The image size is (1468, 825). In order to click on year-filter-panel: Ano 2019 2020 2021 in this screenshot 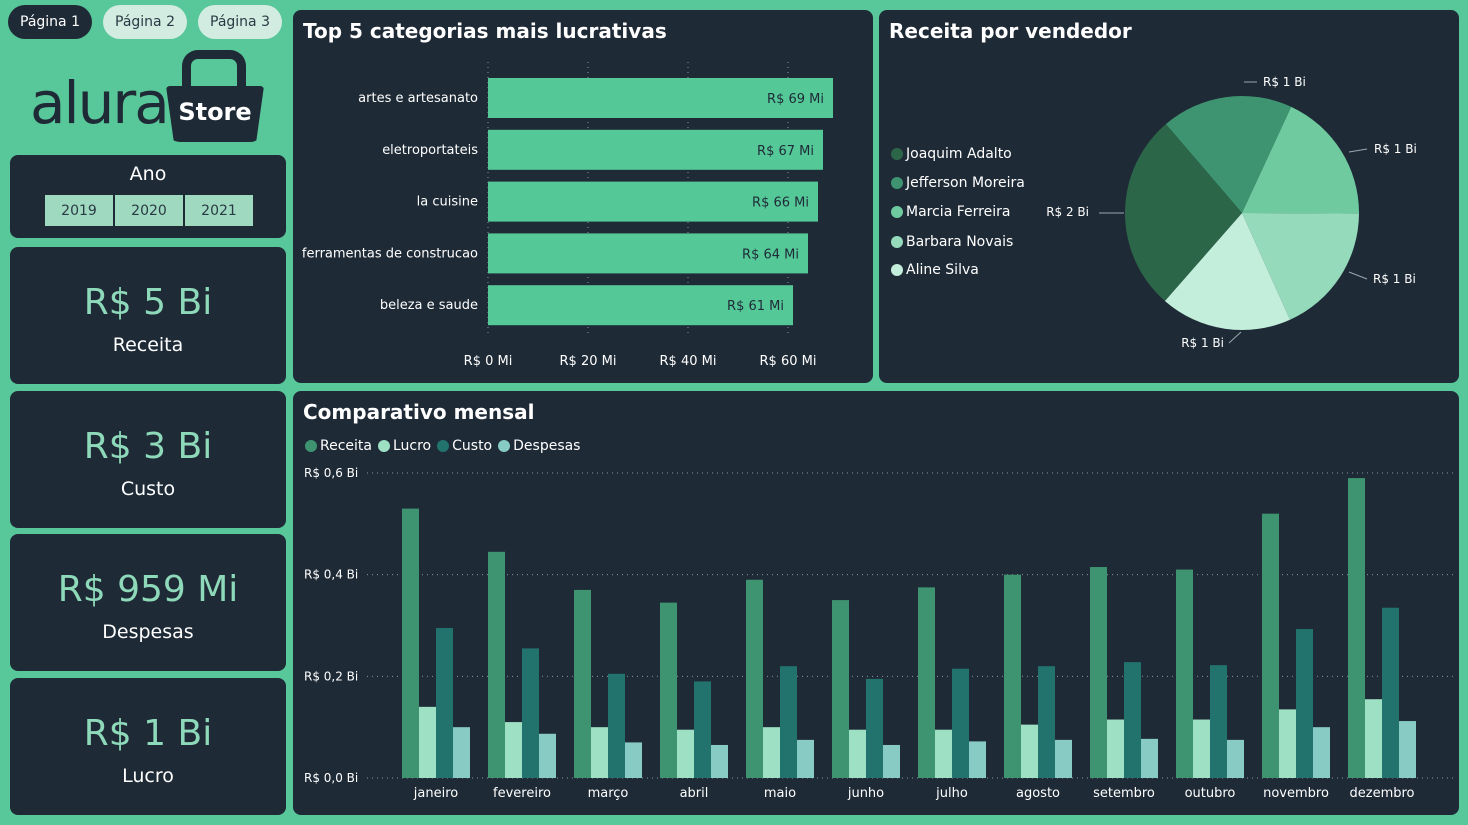, I will do `click(148, 196)`.